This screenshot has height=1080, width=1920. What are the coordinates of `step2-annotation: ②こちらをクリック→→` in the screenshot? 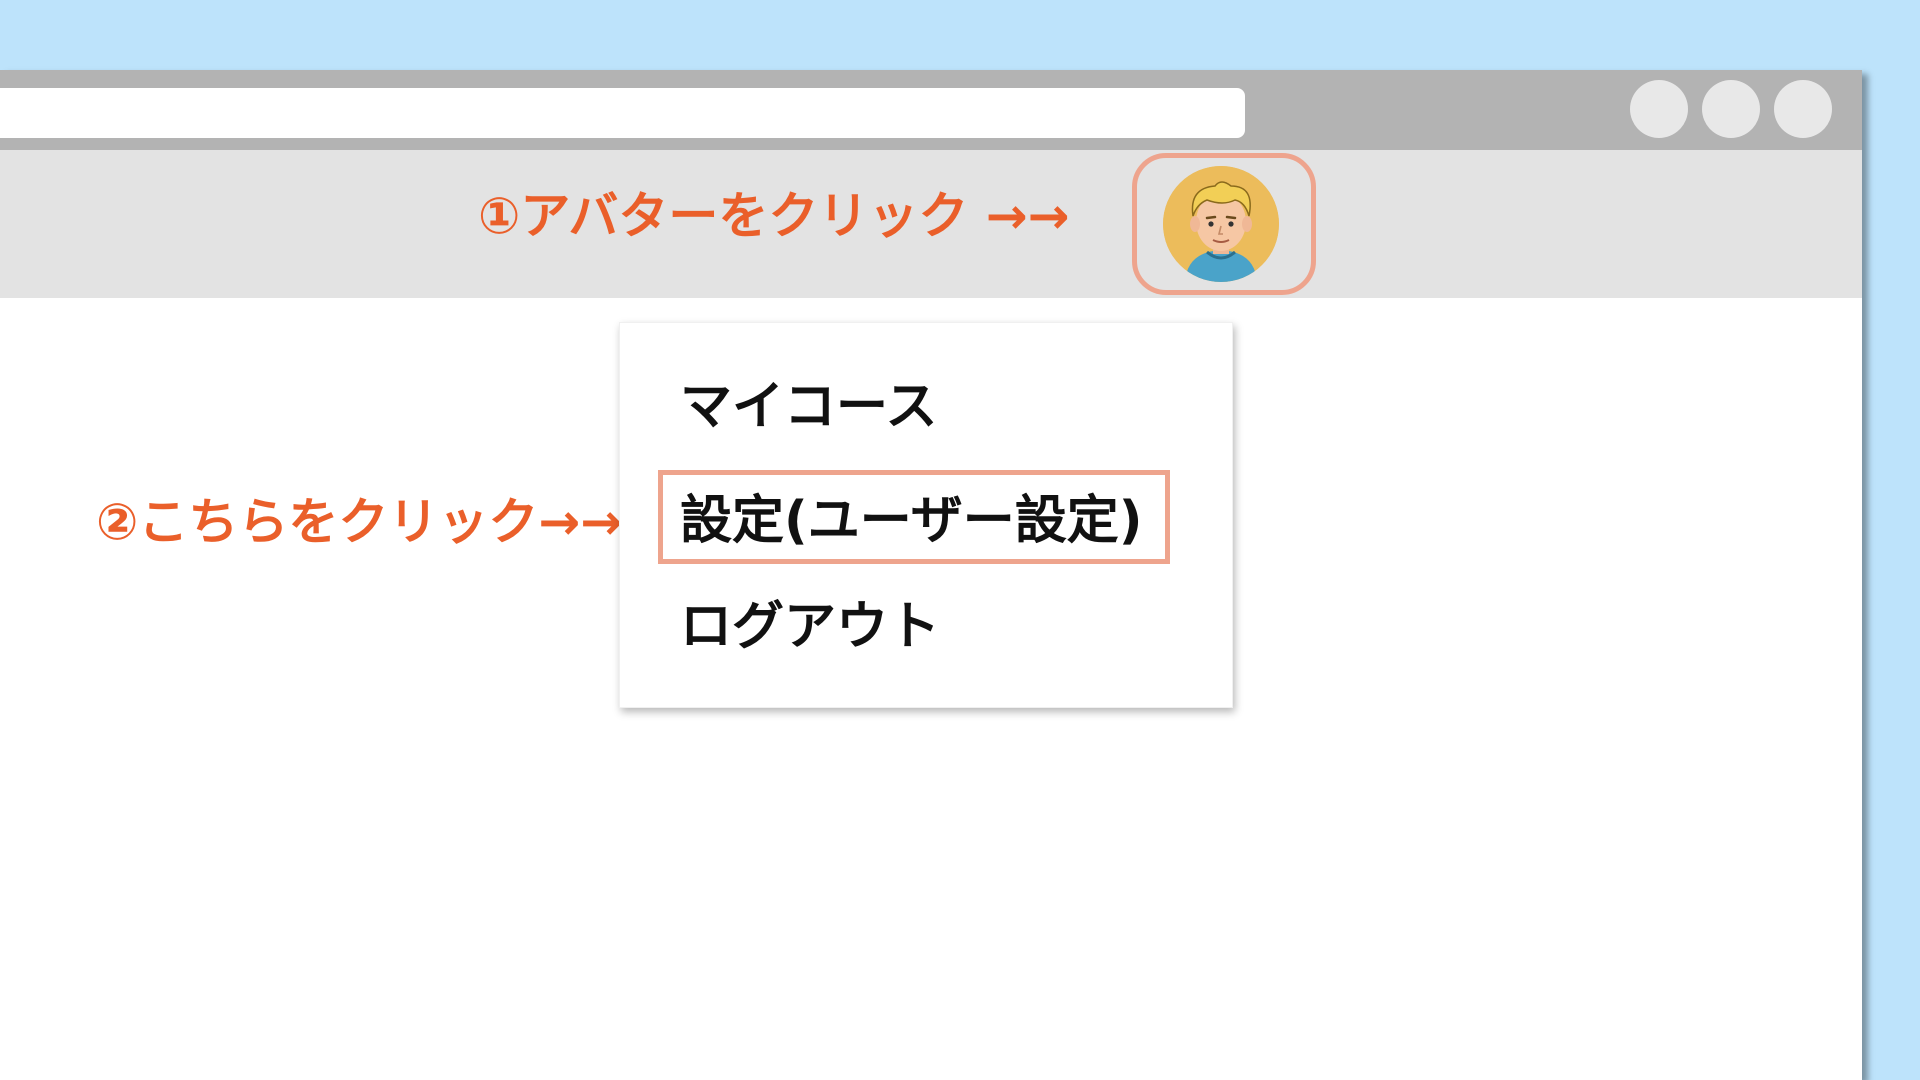 It's located at (359, 522).